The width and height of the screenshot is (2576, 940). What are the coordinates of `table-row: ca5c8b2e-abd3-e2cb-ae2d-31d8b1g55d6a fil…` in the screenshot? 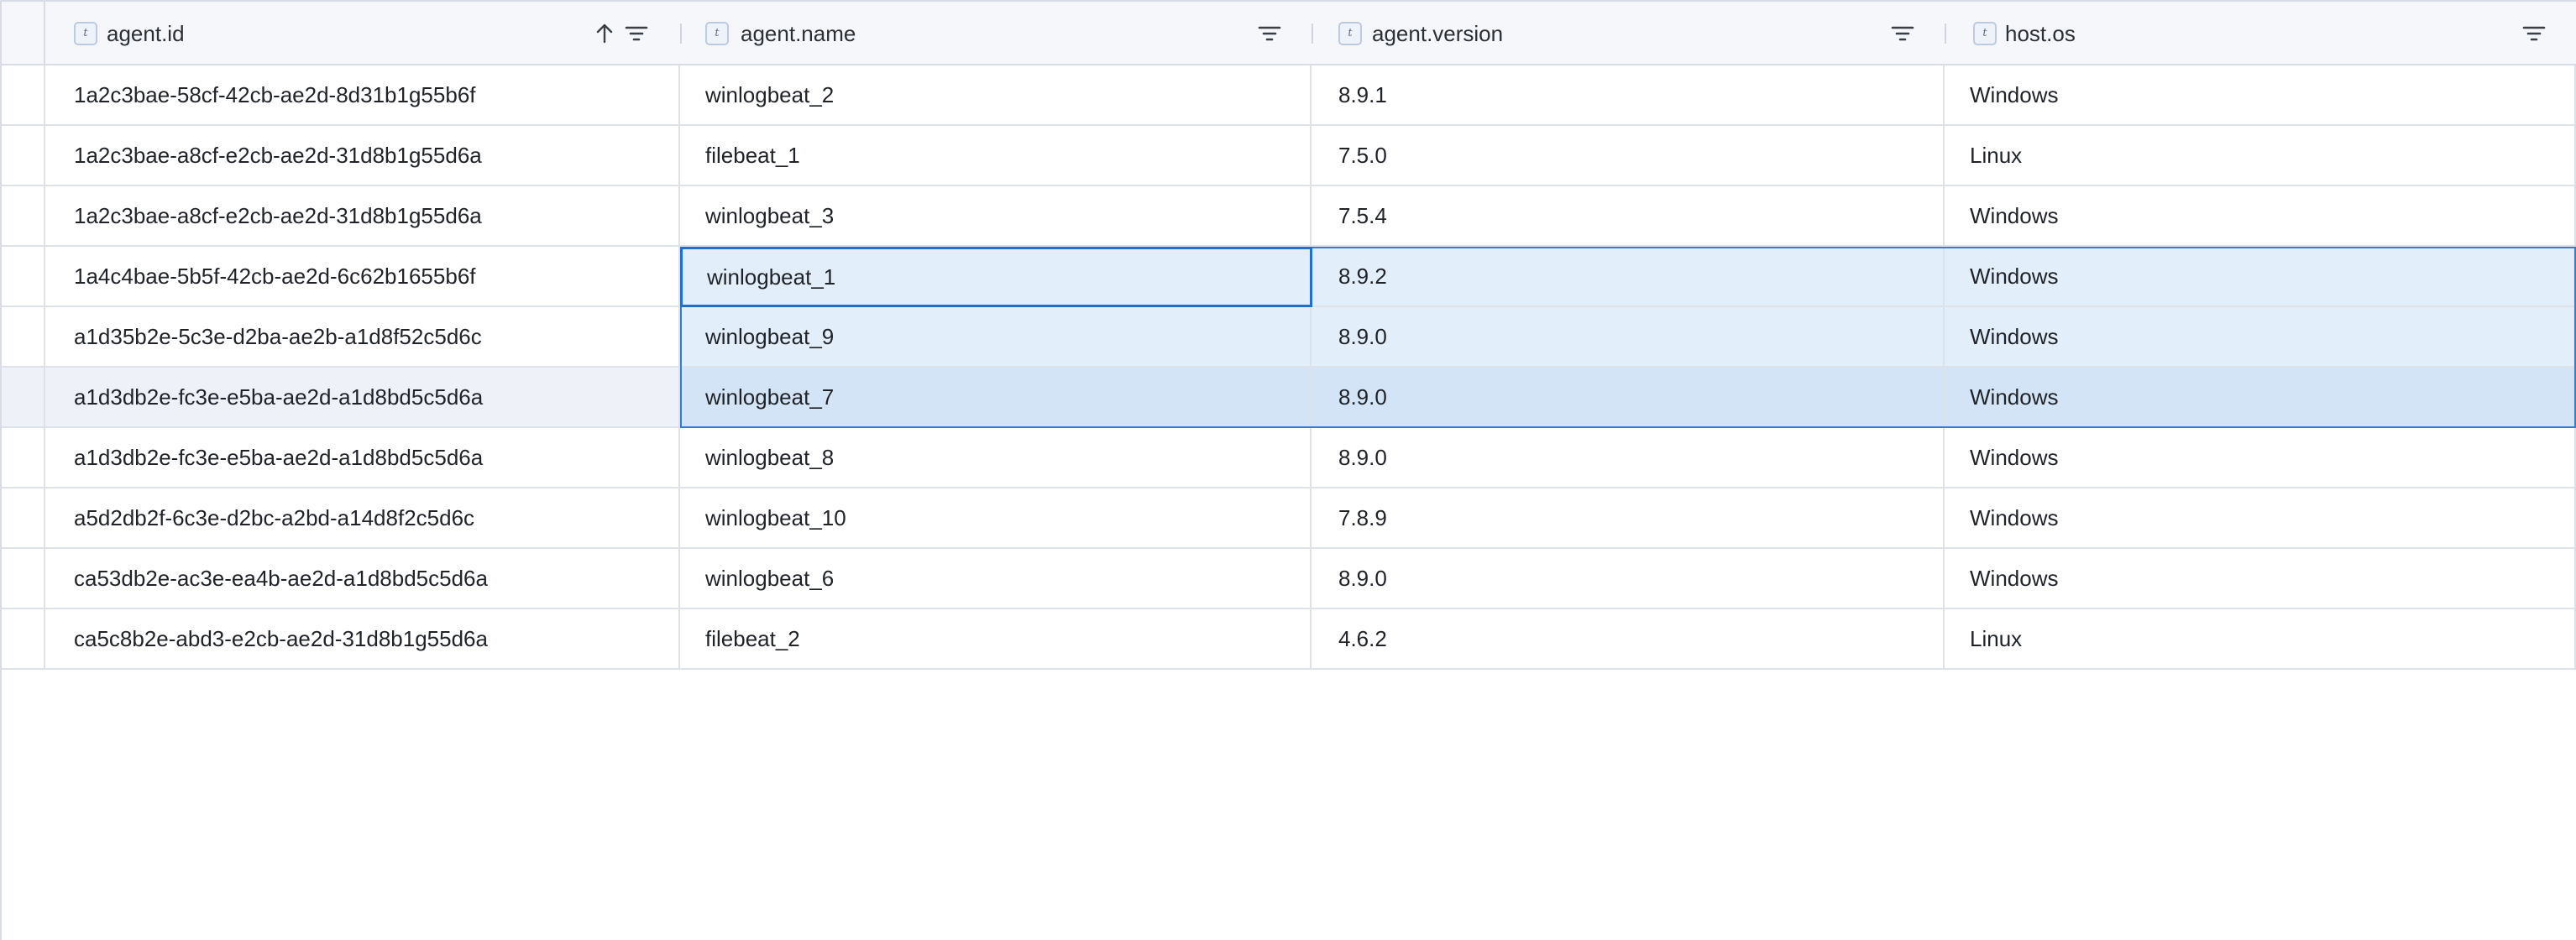 It's located at (1289, 639).